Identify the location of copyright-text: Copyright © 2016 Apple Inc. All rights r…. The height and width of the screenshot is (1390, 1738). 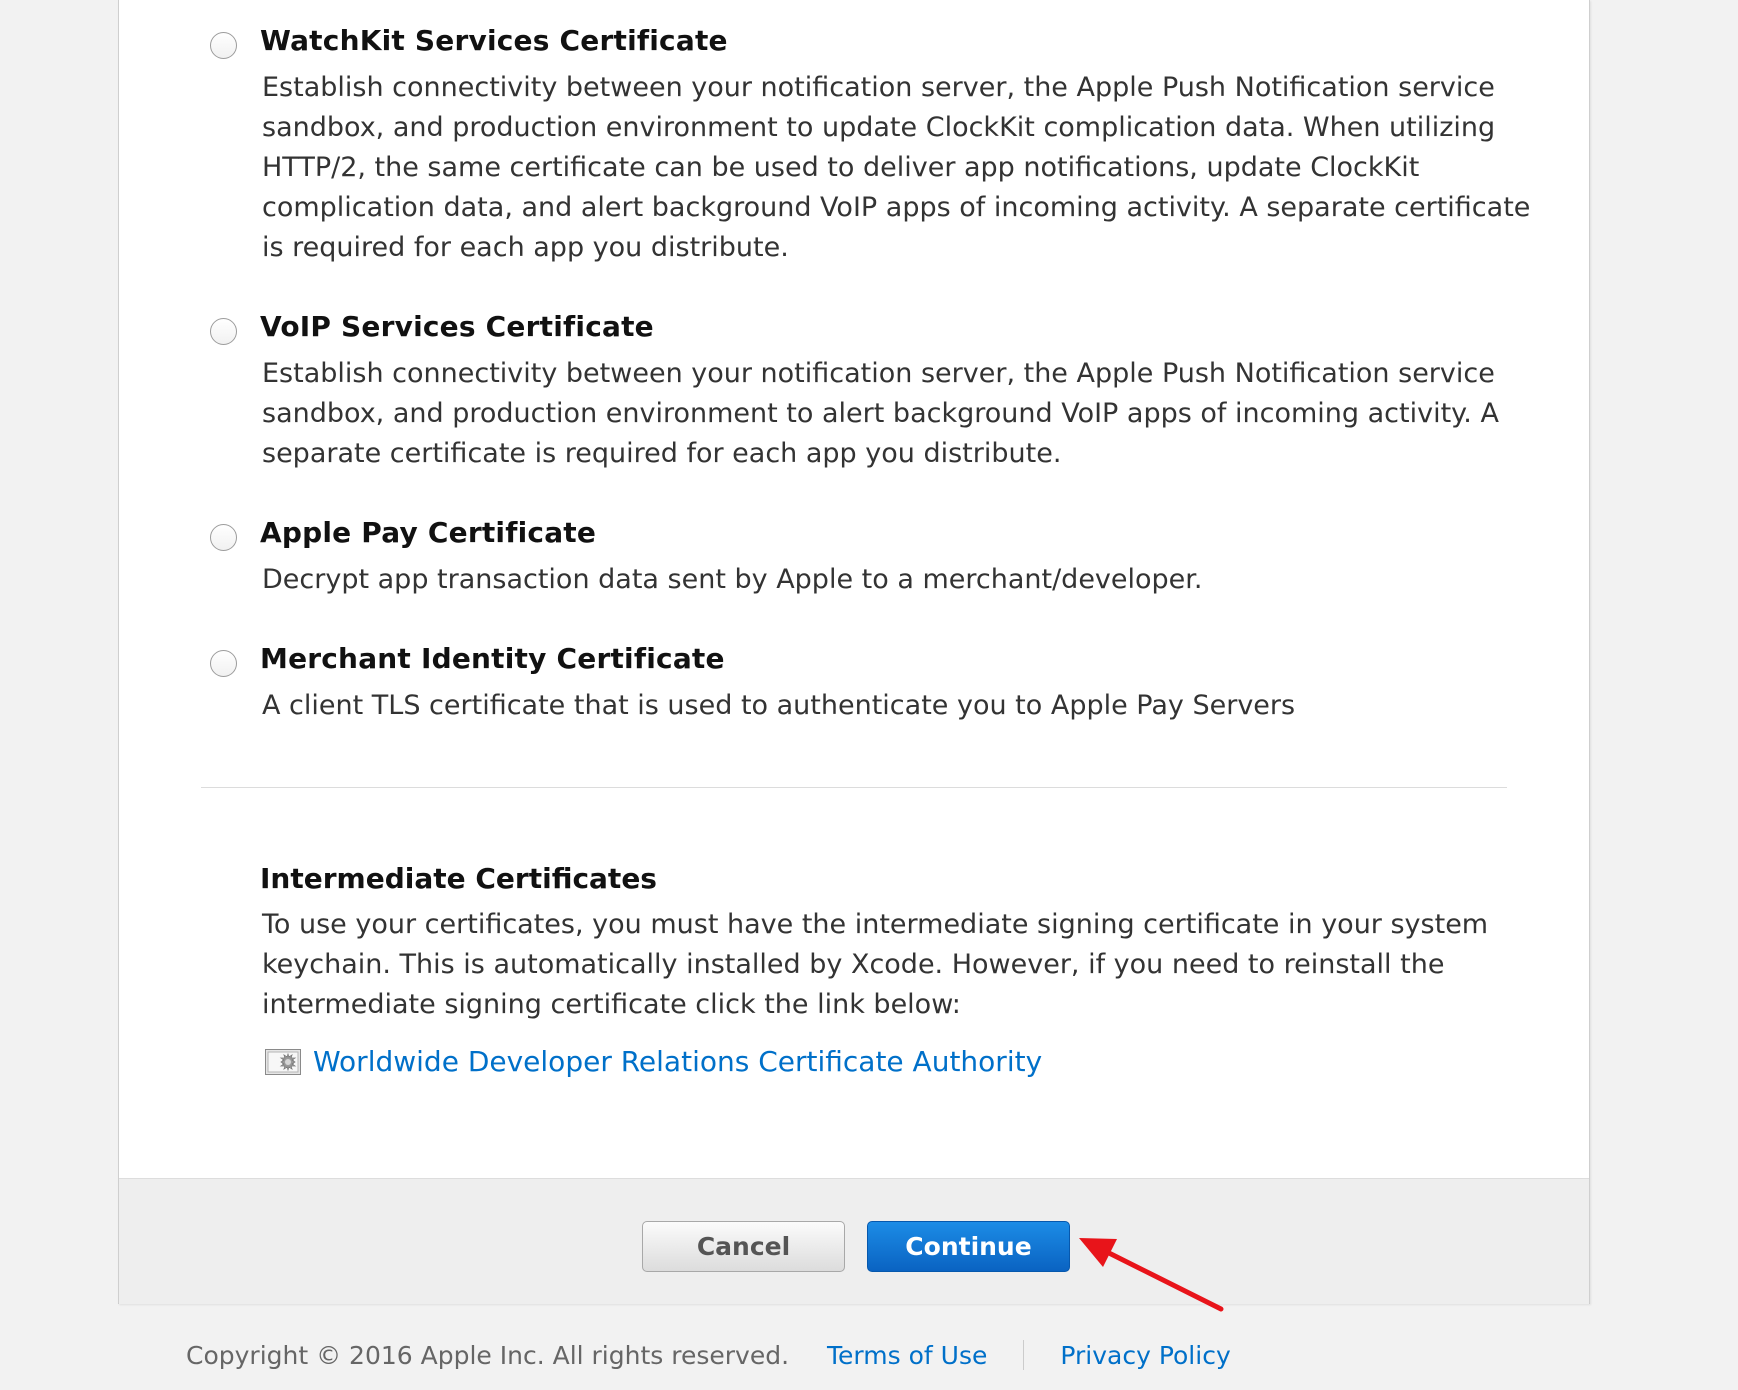
(488, 1355).